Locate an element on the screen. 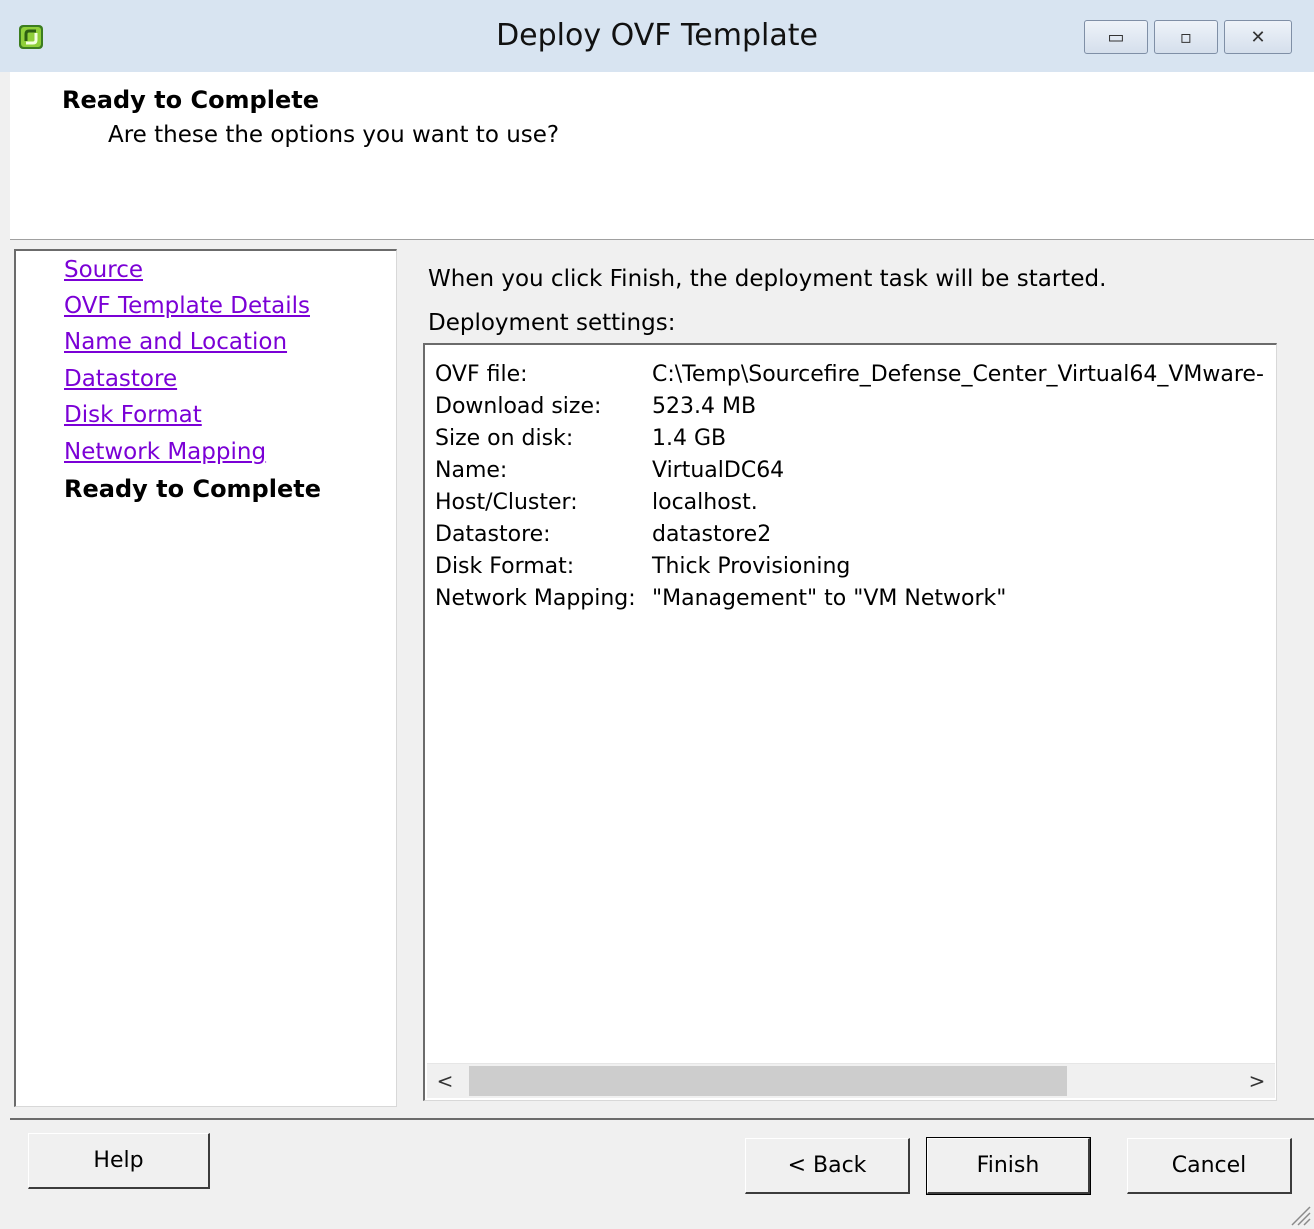 Image resolution: width=1314 pixels, height=1229 pixels. horizontal-scrollbar: < > is located at coordinates (851, 1080).